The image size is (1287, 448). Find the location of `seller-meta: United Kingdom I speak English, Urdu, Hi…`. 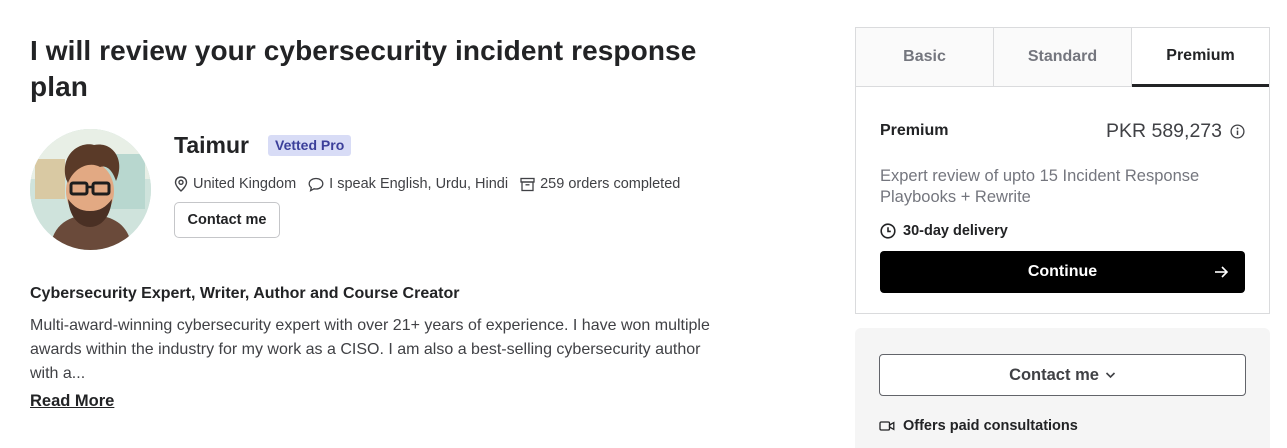

seller-meta: United Kingdom I speak English, Urdu, Hi… is located at coordinates (433, 184).